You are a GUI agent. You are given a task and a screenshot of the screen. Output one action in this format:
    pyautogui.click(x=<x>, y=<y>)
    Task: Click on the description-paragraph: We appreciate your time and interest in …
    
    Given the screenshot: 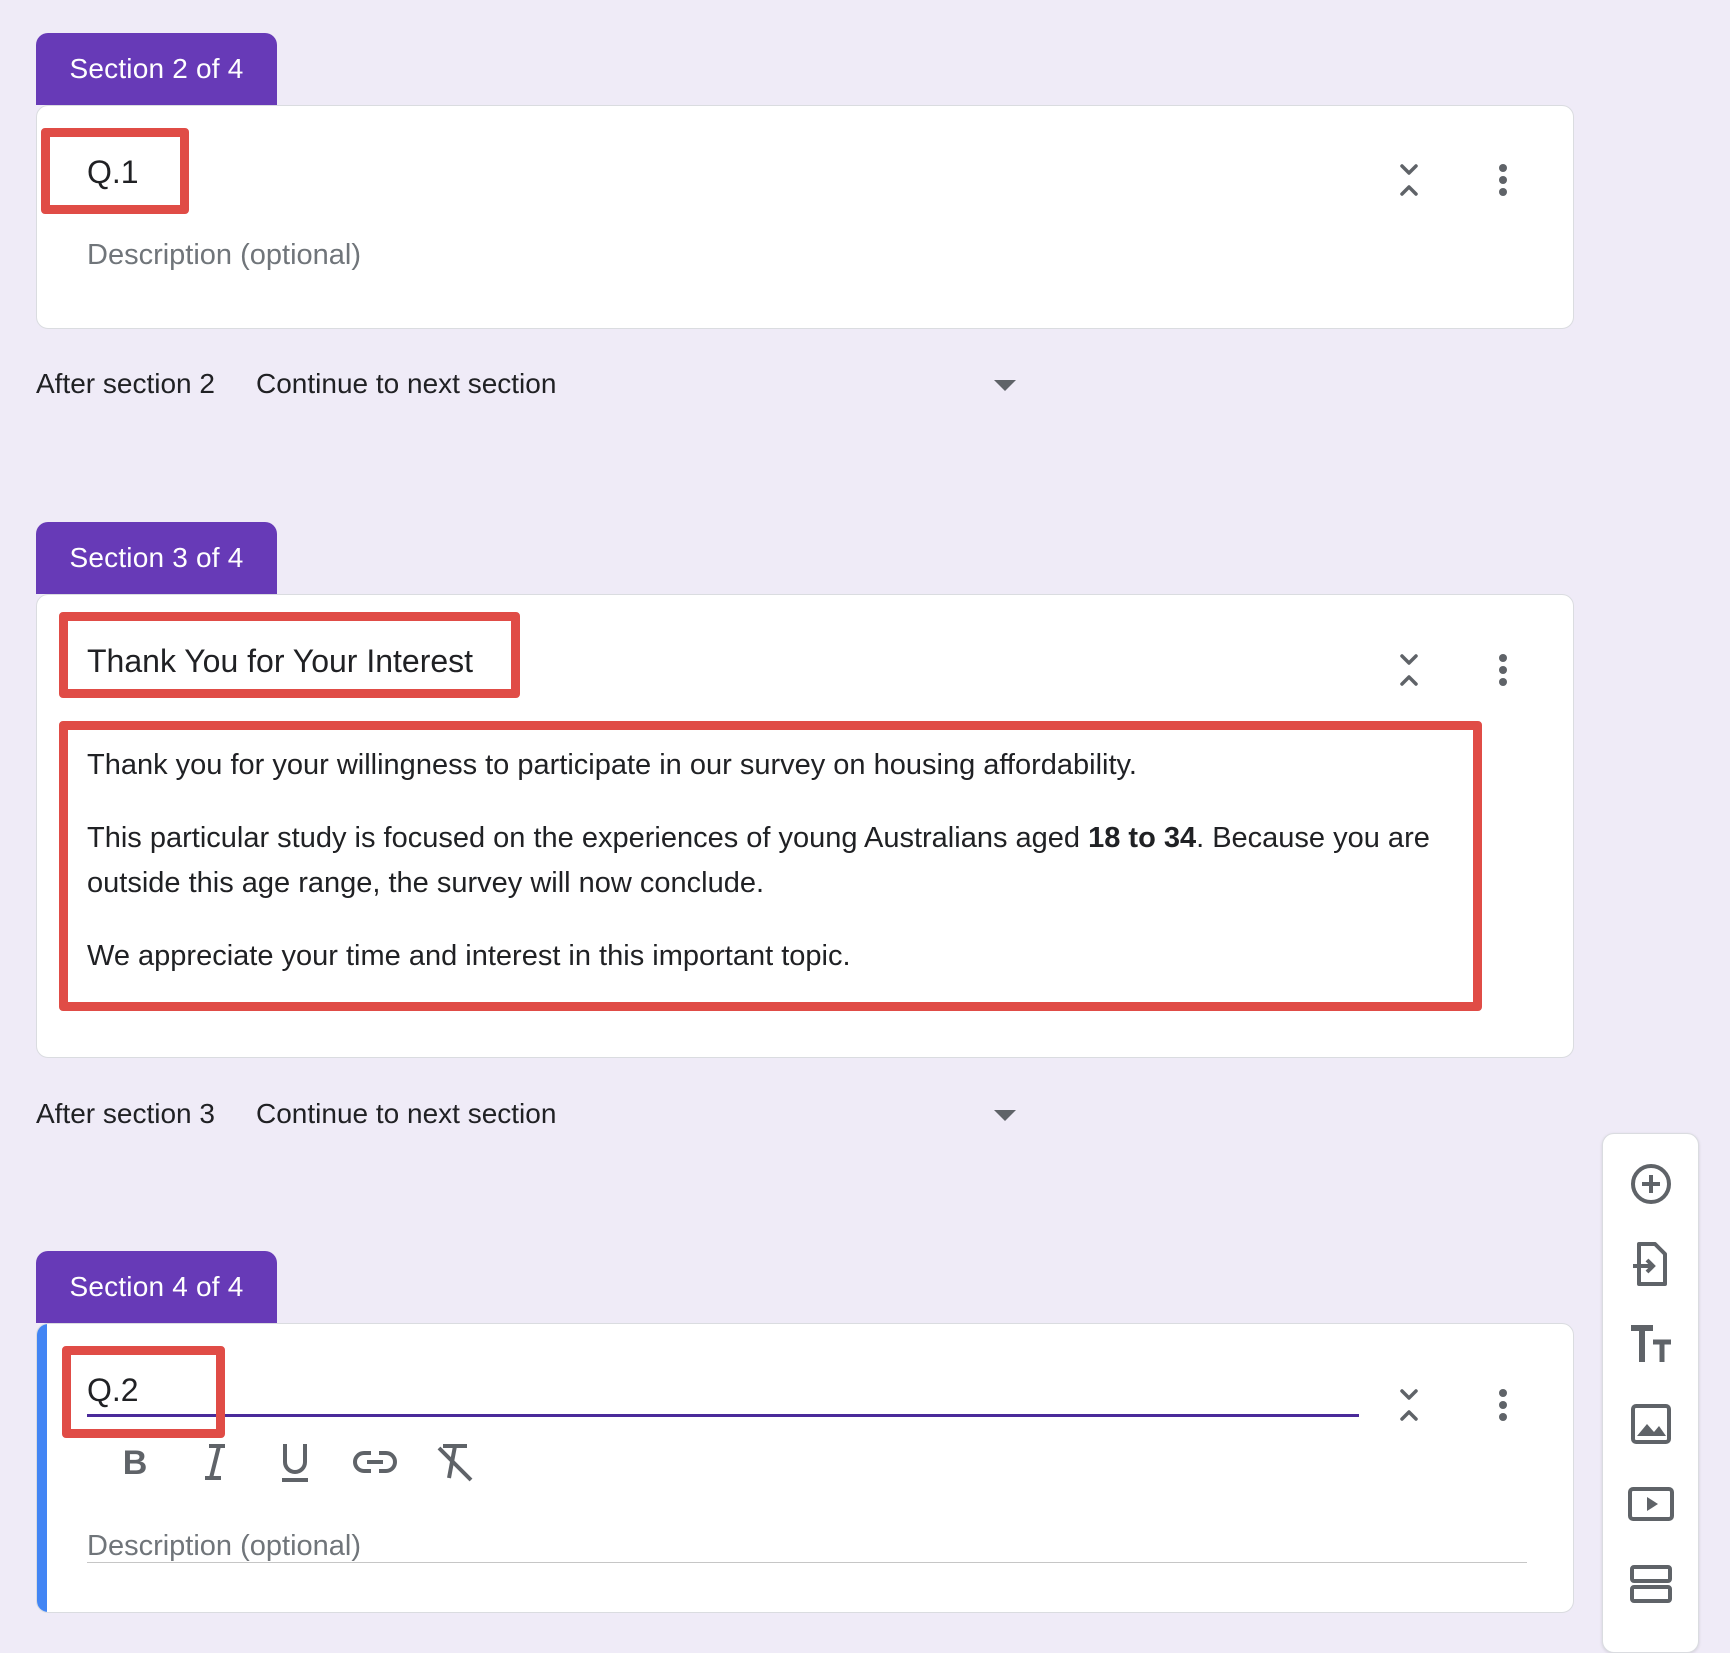 What is the action you would take?
    pyautogui.click(x=469, y=956)
    